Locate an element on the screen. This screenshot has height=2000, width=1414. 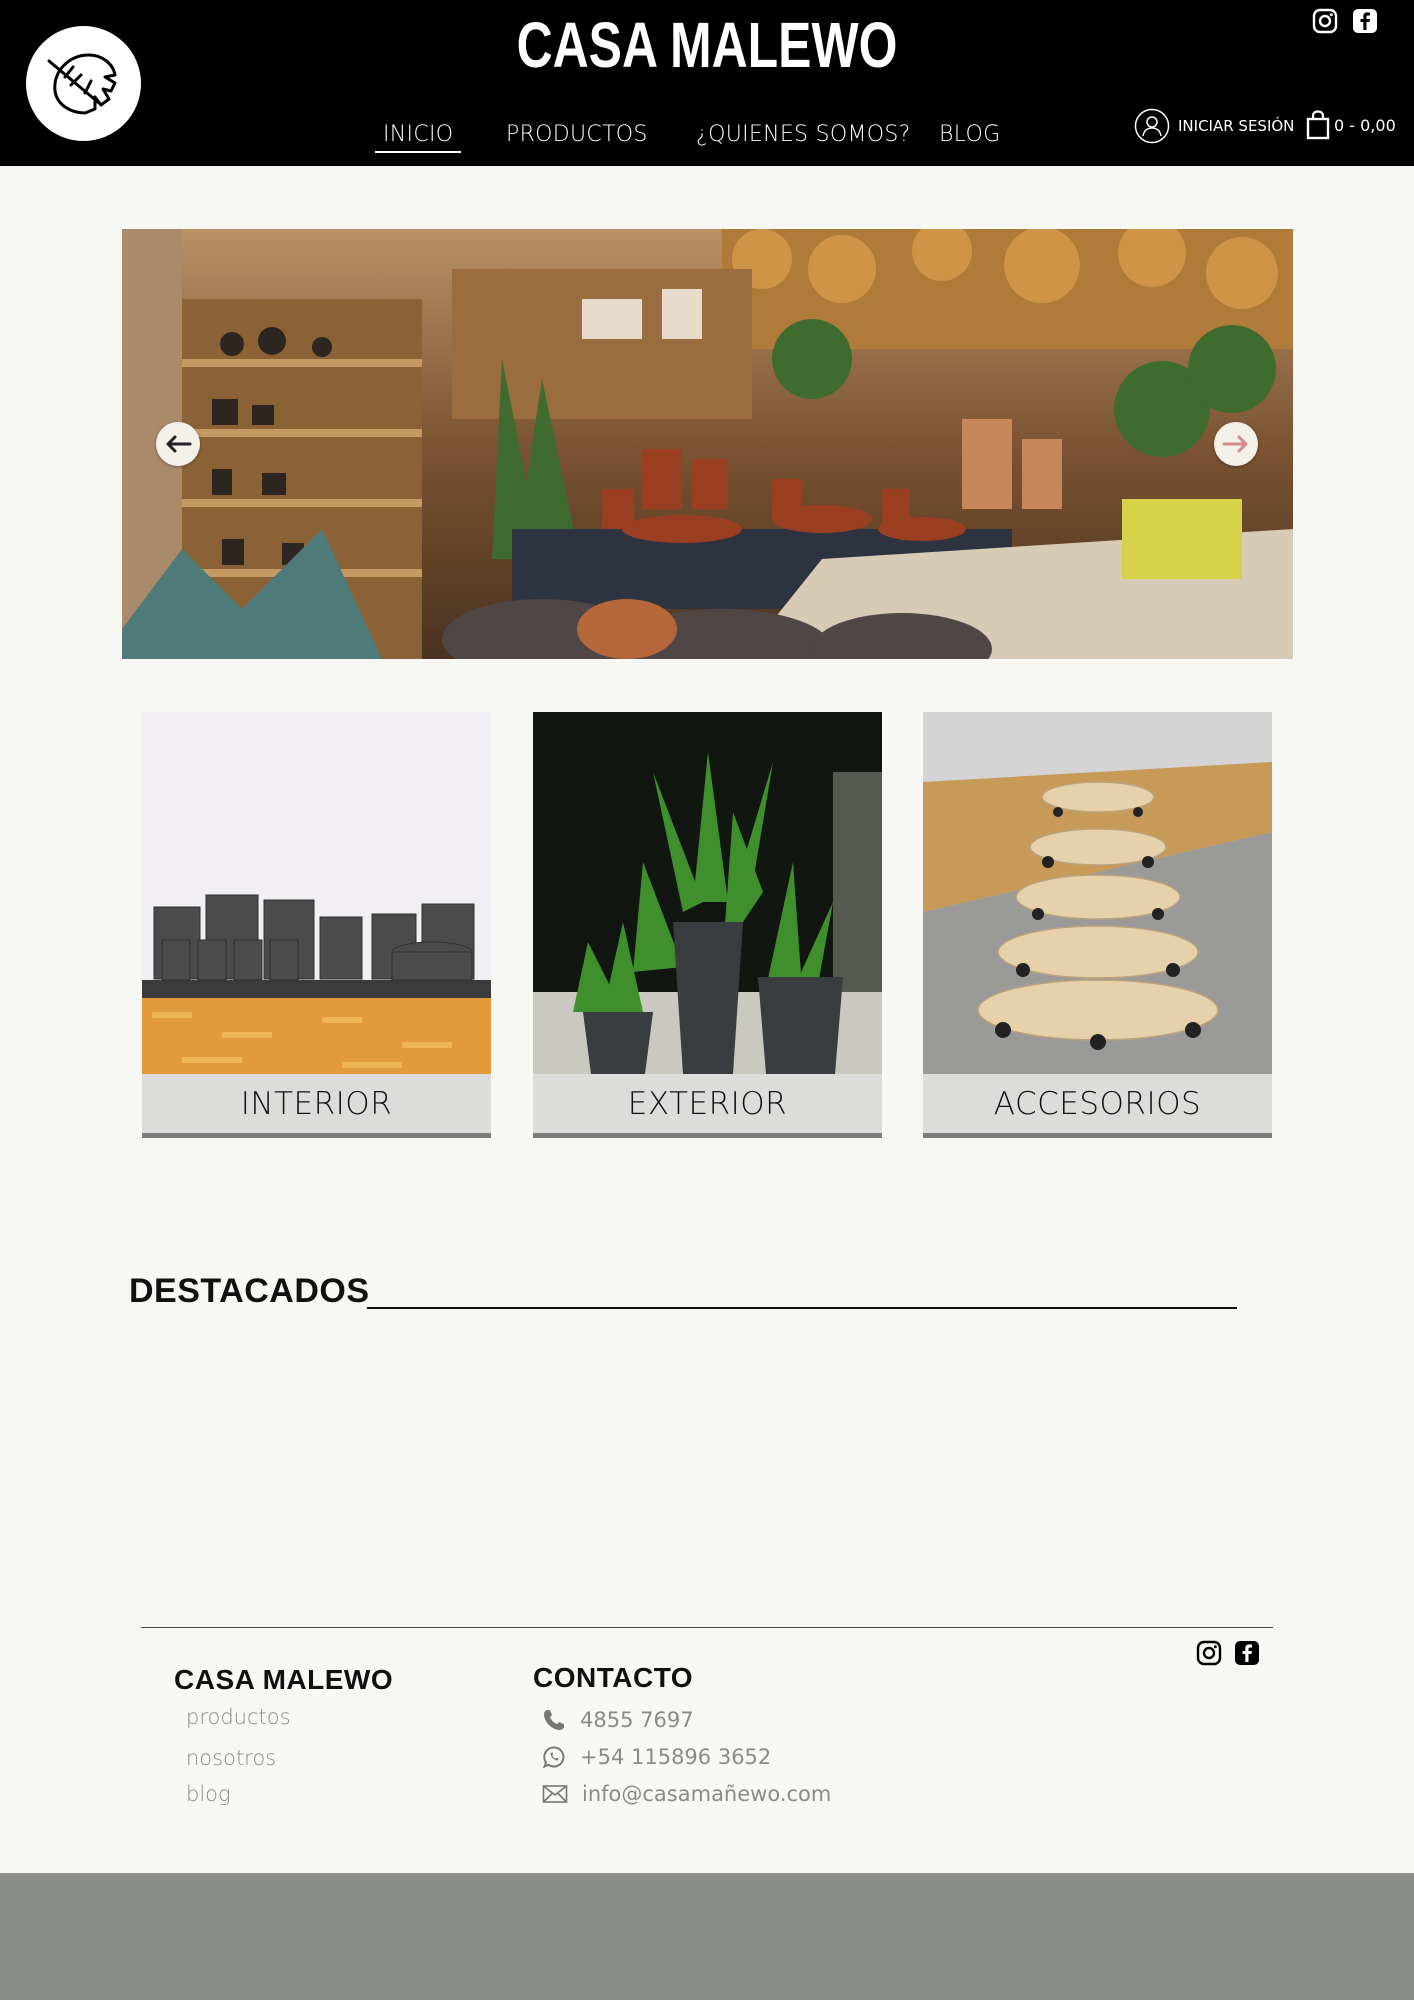
category-label: ACCESORIOS is located at coordinates (1097, 1106).